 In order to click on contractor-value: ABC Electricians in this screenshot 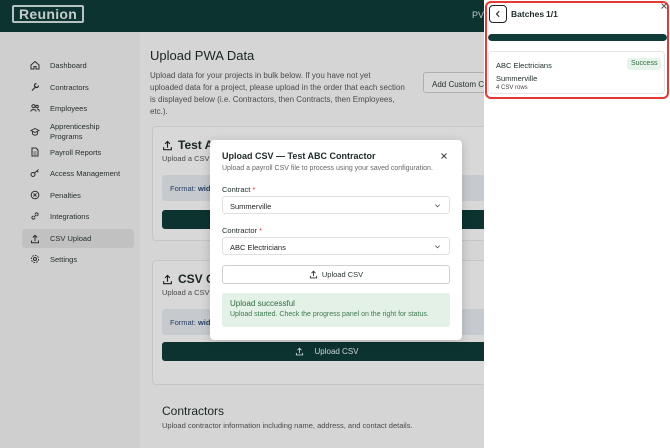, I will do `click(258, 247)`.